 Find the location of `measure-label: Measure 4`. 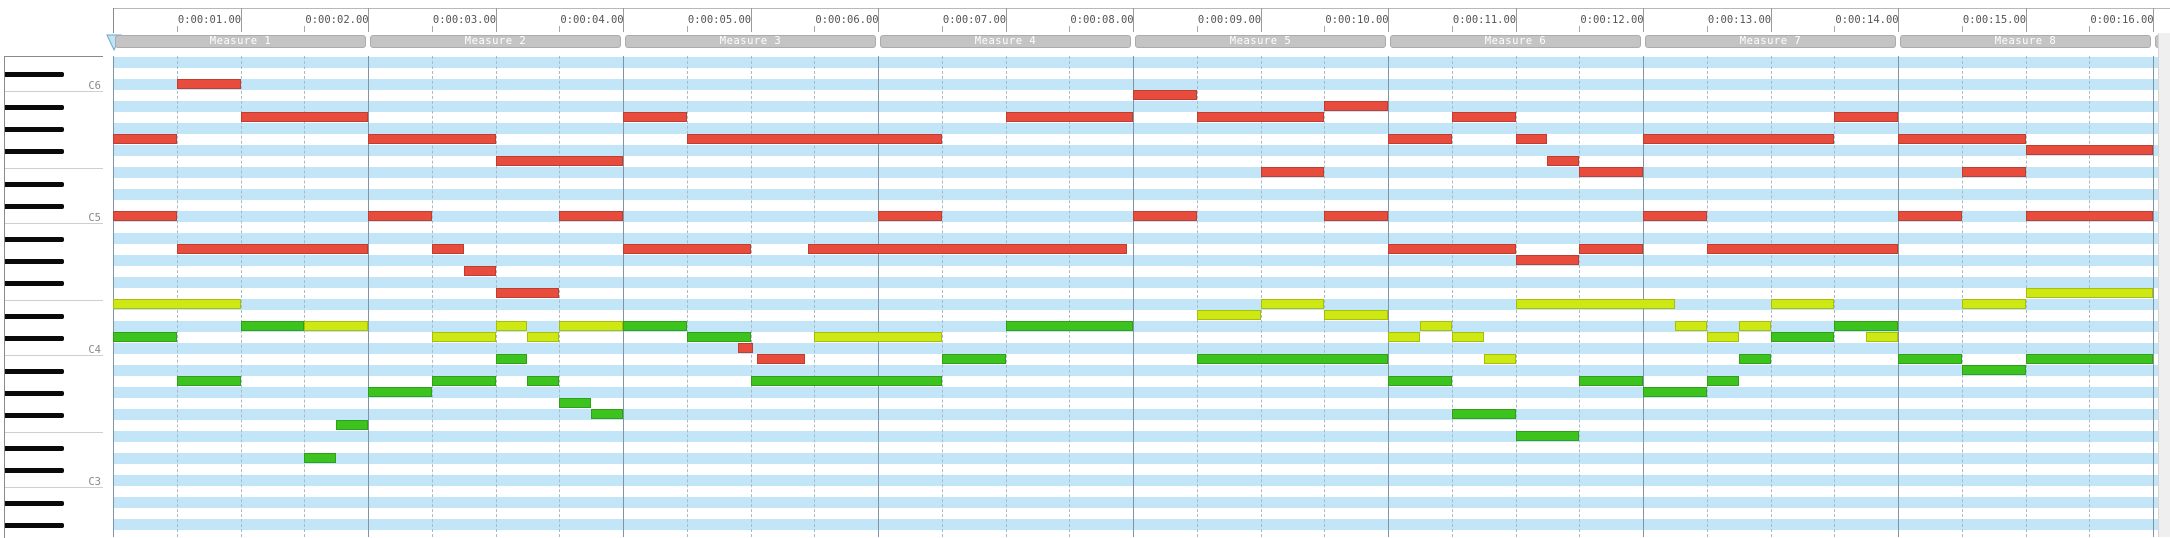

measure-label: Measure 4 is located at coordinates (1005, 41).